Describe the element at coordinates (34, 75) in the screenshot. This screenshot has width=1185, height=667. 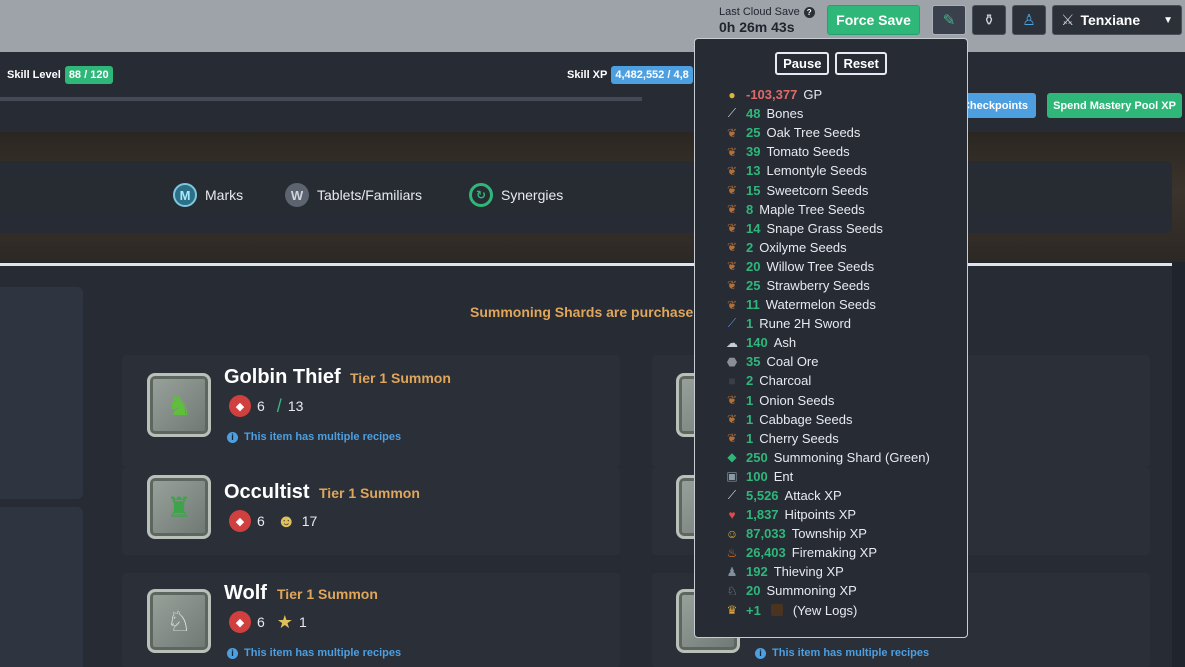
I see `skill-level-label: Skill Level` at that location.